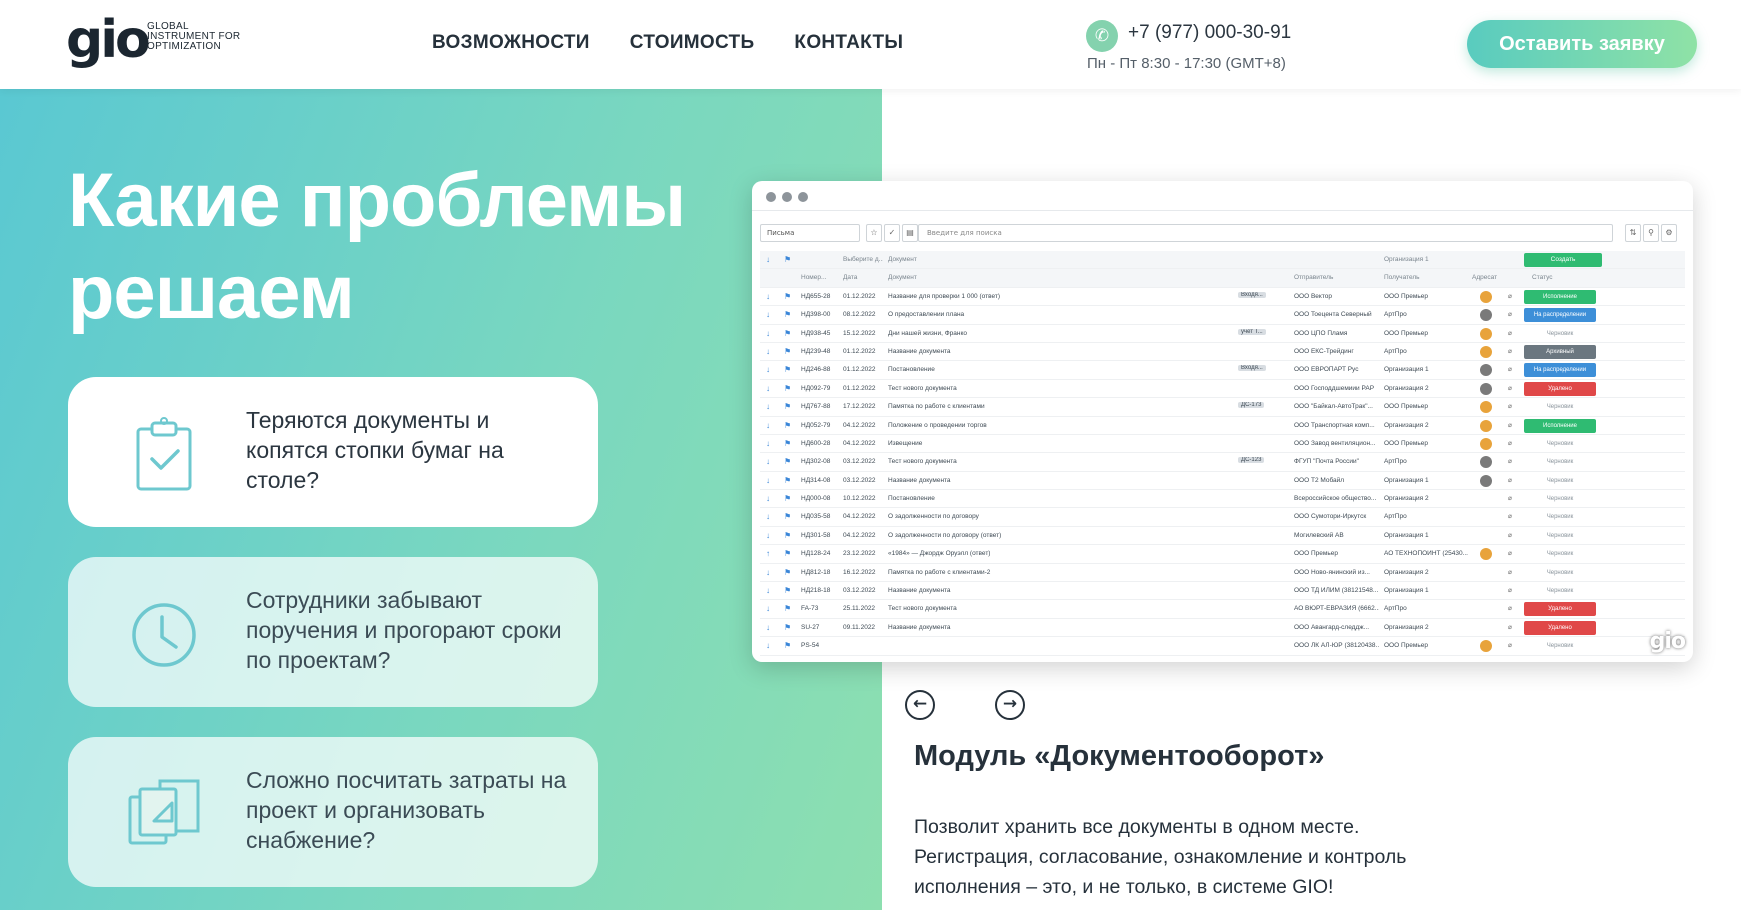  What do you see at coordinates (1428, 259) in the screenshot?
I see `filter-organization: Организация 1` at bounding box center [1428, 259].